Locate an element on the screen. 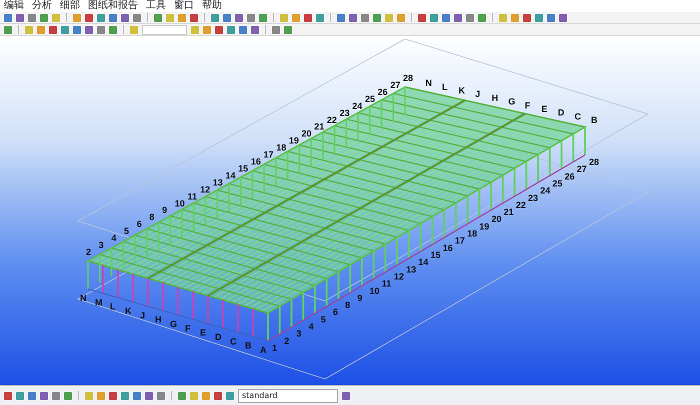  grid-label: M is located at coordinates (98, 302).